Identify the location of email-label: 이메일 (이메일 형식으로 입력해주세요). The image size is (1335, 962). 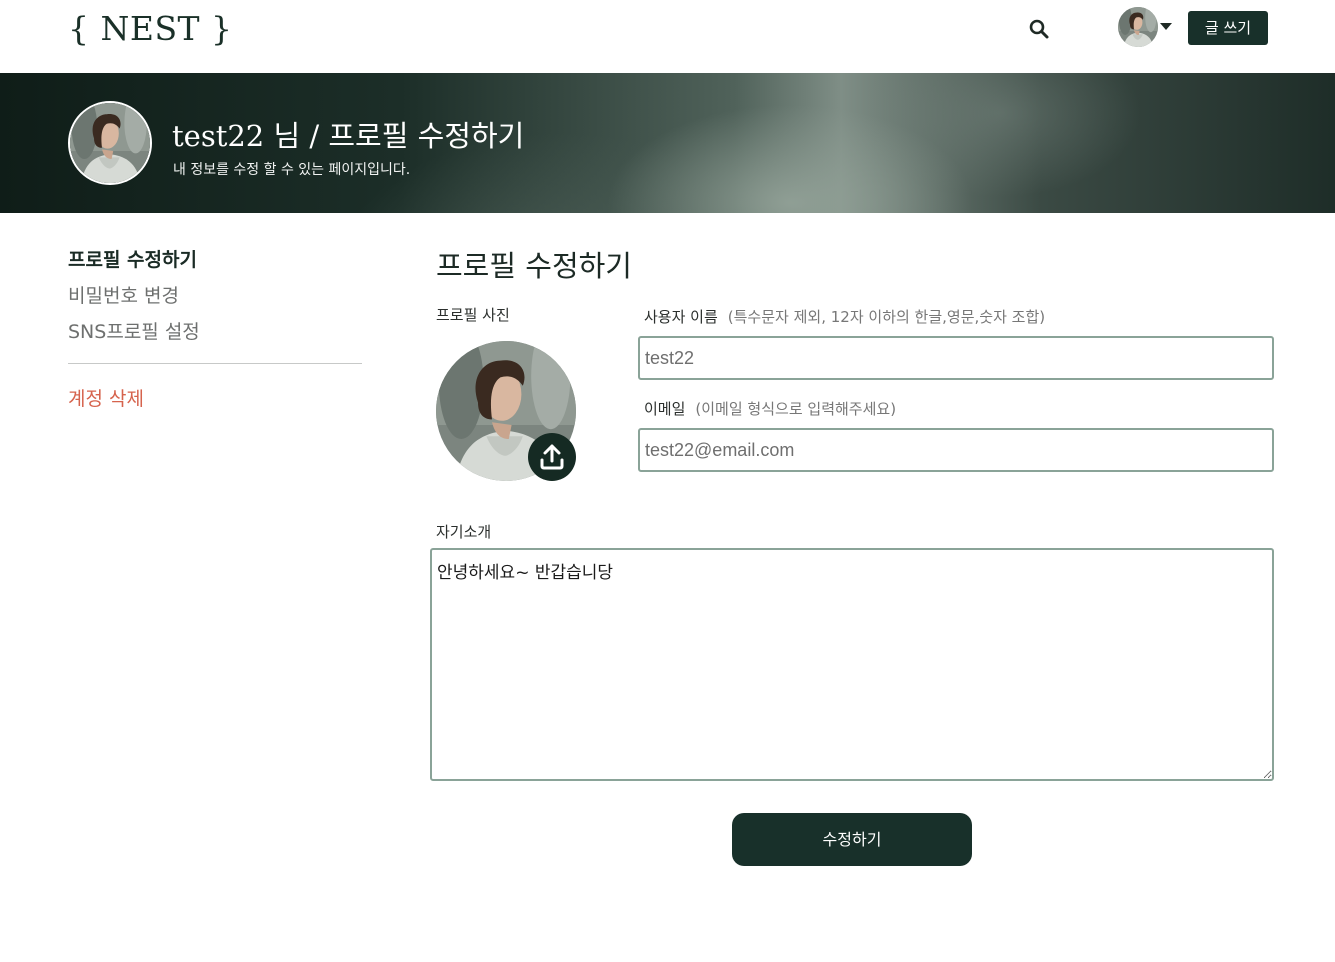
(770, 408).